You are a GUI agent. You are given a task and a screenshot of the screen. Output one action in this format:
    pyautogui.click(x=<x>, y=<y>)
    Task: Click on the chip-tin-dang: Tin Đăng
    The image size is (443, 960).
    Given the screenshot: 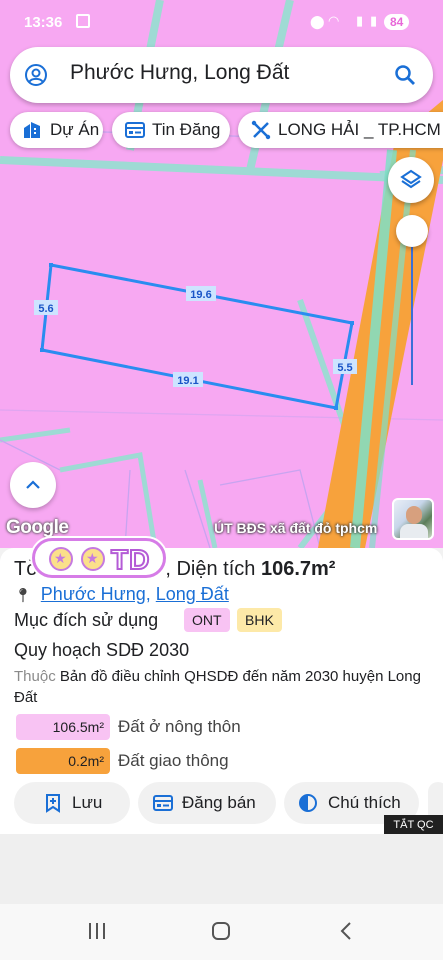 What is the action you would take?
    pyautogui.click(x=171, y=130)
    